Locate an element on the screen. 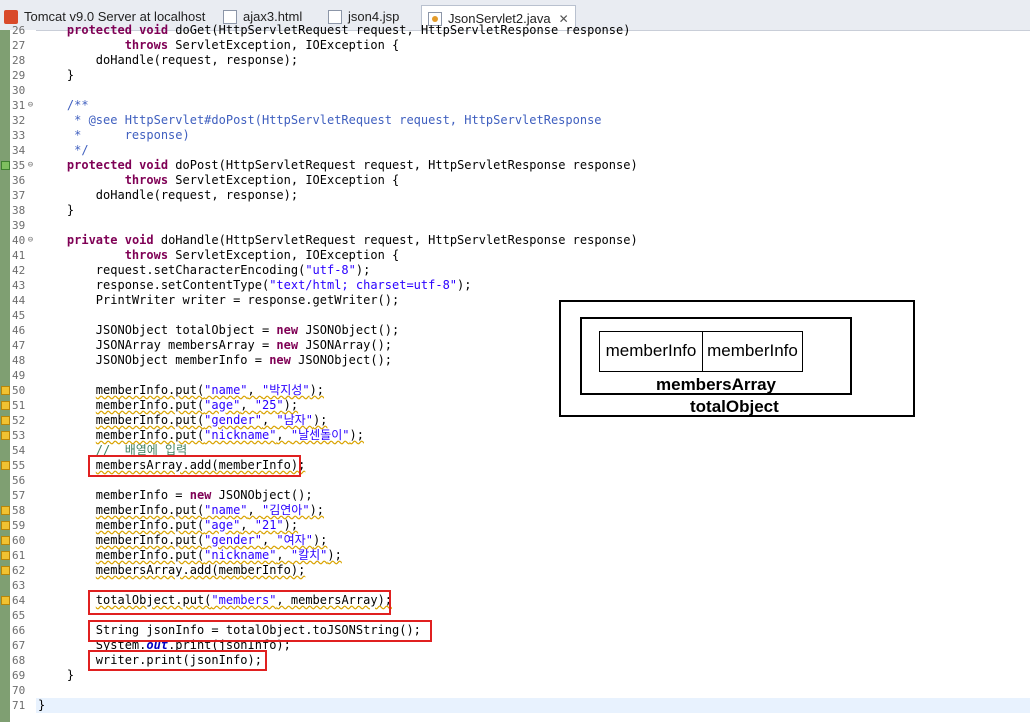 This screenshot has width=1030, height=722. line-number: 53 is located at coordinates (19, 435).